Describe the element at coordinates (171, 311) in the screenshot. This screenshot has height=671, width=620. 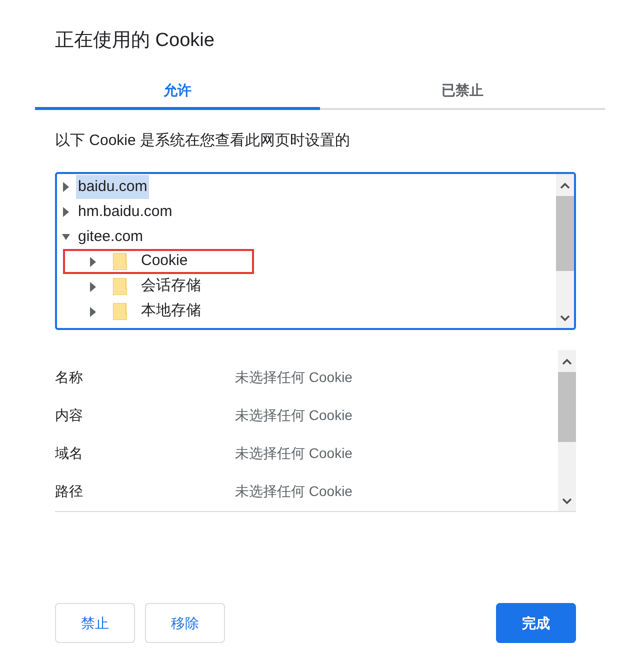
I see `tree-label: 本地存储` at that location.